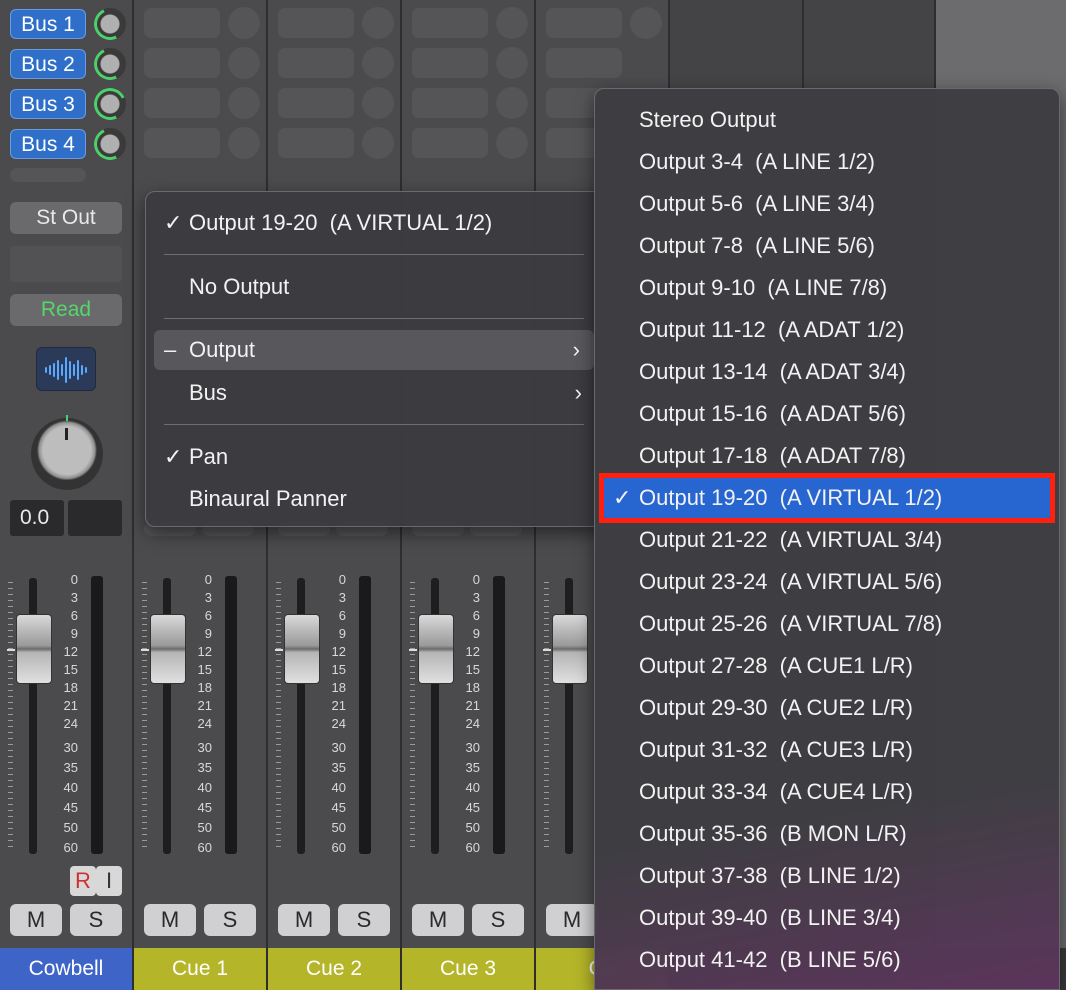  Describe the element at coordinates (791, 497) in the screenshot. I see `submenu-item-label: Output 19-20 (A VIRTUAL 1/2)` at that location.